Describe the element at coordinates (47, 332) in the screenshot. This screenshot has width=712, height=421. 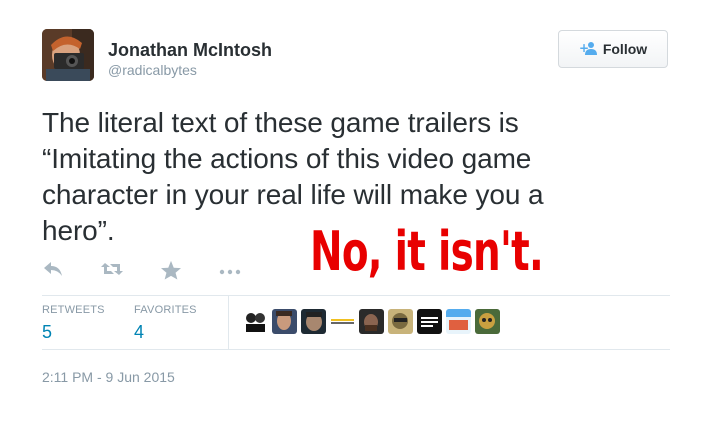
I see `retweets-count: 5` at that location.